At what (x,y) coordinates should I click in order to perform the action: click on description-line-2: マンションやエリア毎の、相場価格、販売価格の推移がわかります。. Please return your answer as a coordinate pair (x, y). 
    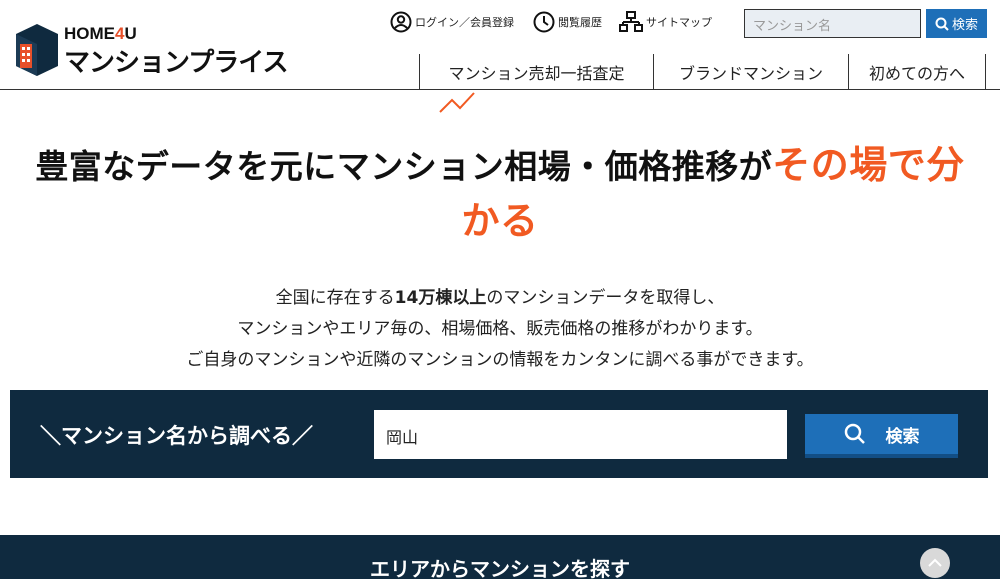
    Looking at the image, I should click on (500, 329).